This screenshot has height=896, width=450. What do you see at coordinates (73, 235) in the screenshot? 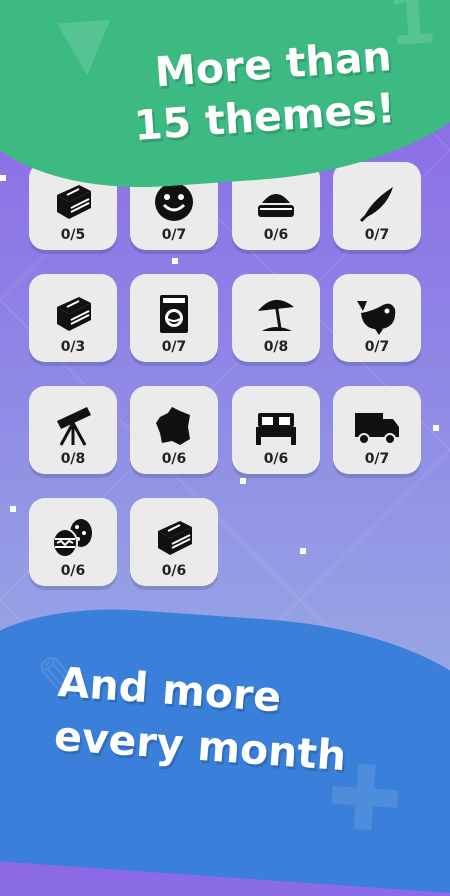
I see `theme-progress: 0/5` at bounding box center [73, 235].